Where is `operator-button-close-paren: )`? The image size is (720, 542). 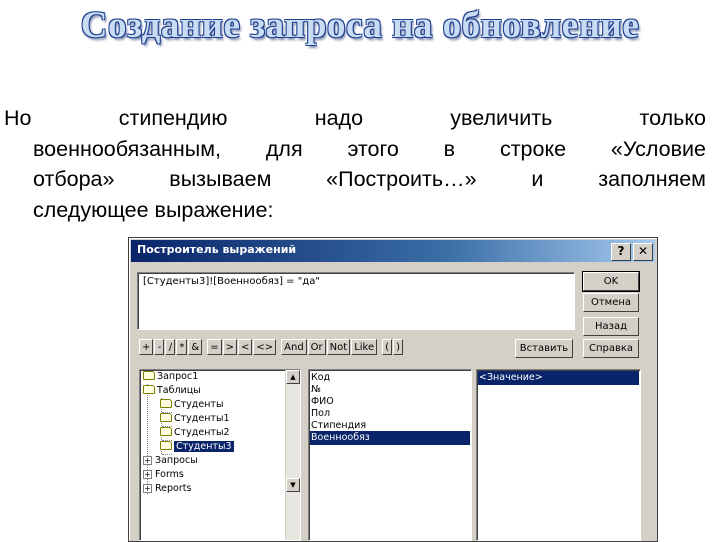
operator-button-close-paren: ) is located at coordinates (398, 347).